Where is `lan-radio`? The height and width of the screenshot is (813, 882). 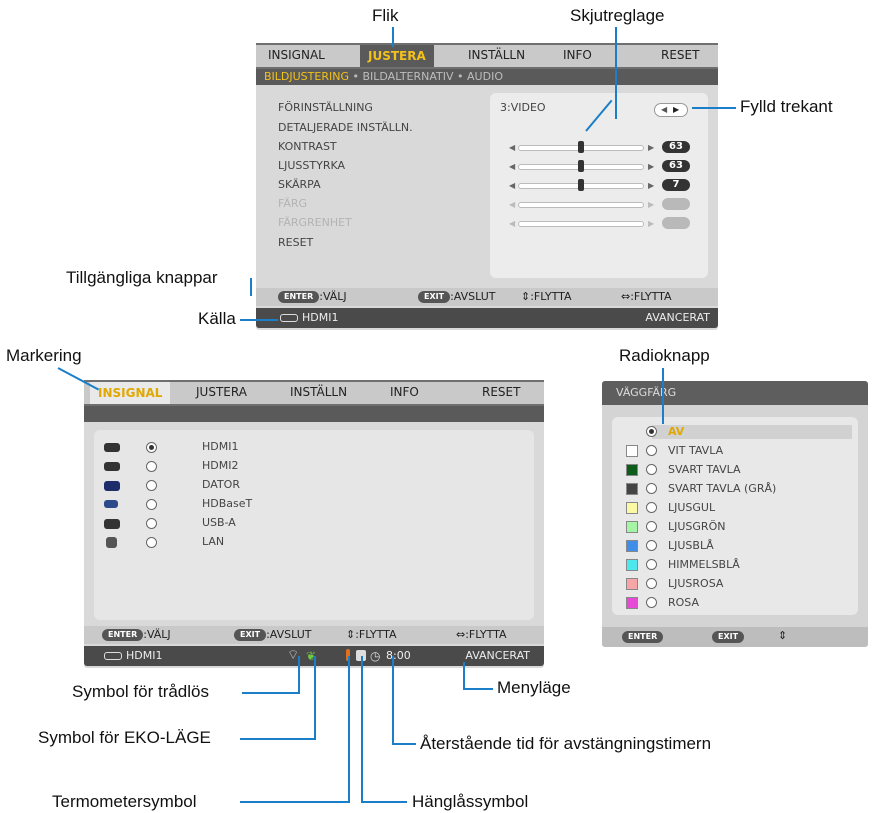
lan-radio is located at coordinates (151, 542).